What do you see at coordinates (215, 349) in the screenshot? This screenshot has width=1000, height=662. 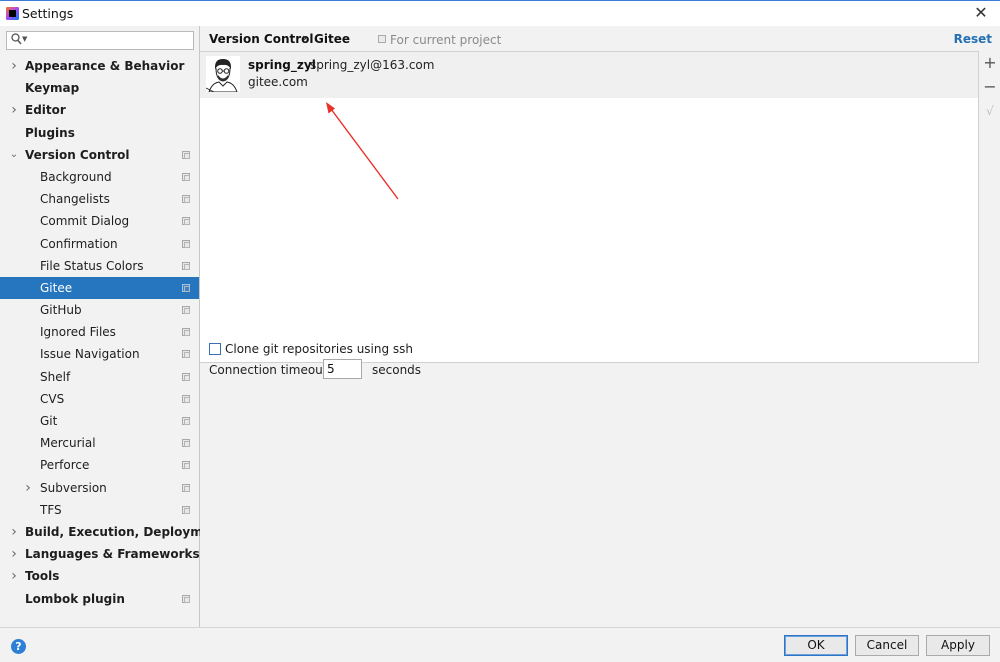 I see `clone-ssh-checkbox` at bounding box center [215, 349].